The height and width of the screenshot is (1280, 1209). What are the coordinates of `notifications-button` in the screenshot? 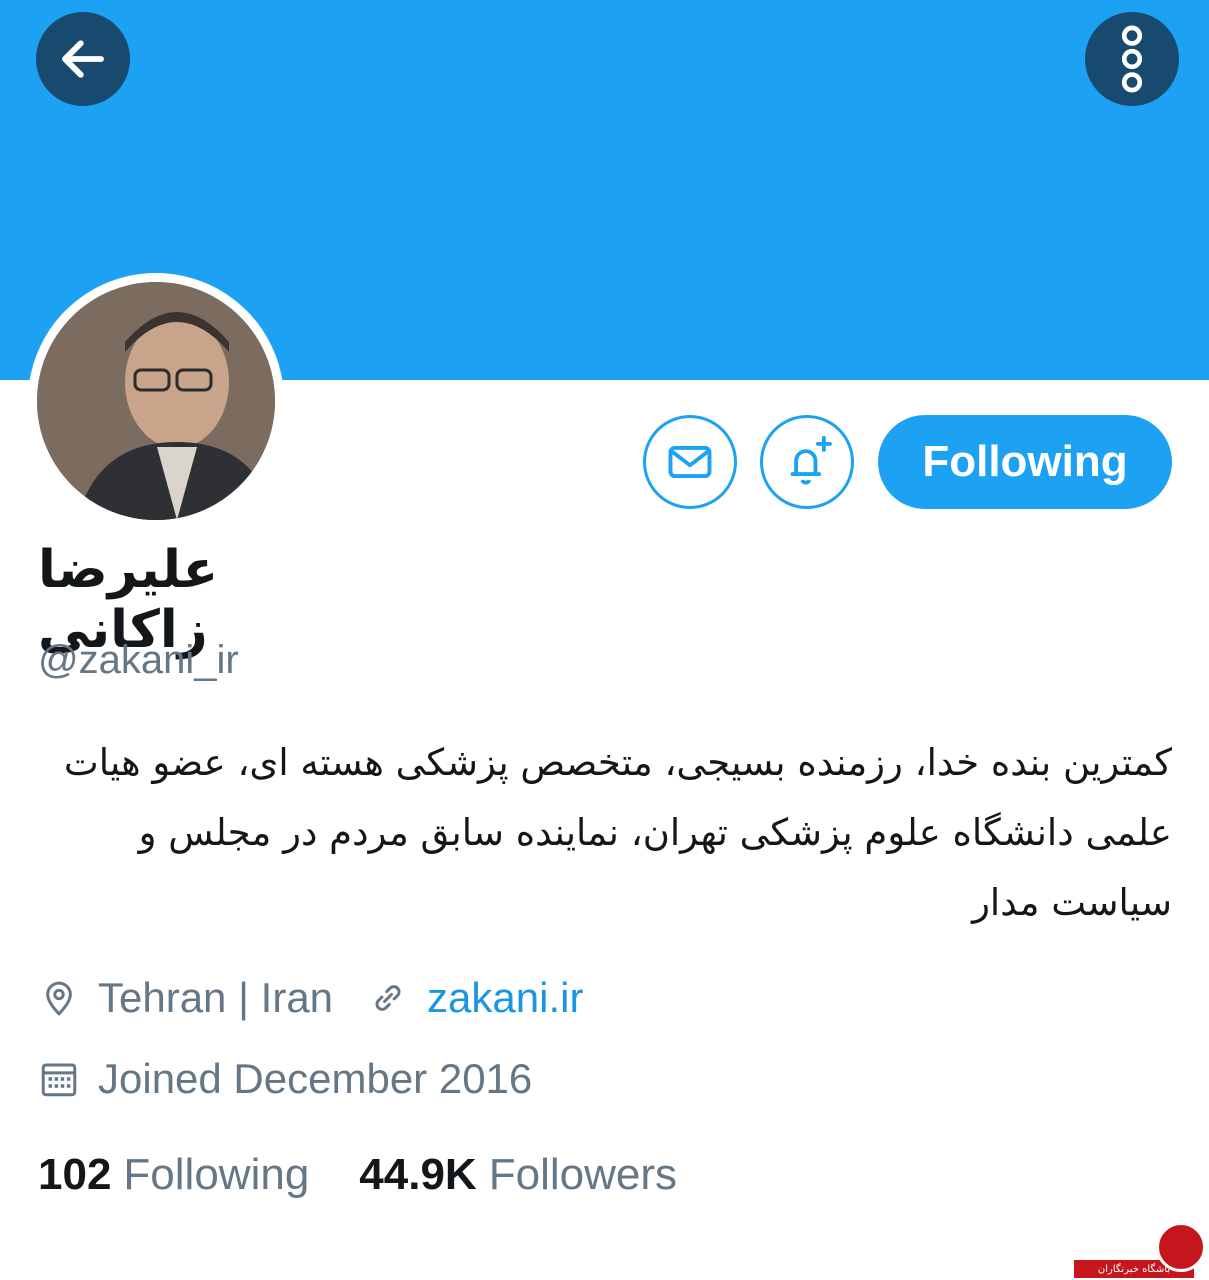 It's located at (807, 462).